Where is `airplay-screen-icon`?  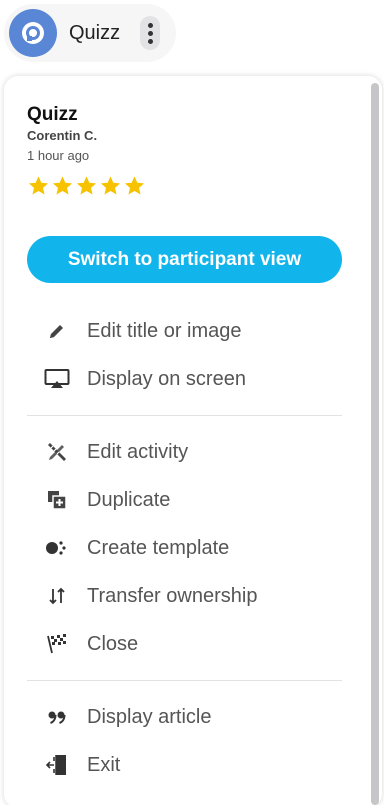
airplay-screen-icon is located at coordinates (57, 379).